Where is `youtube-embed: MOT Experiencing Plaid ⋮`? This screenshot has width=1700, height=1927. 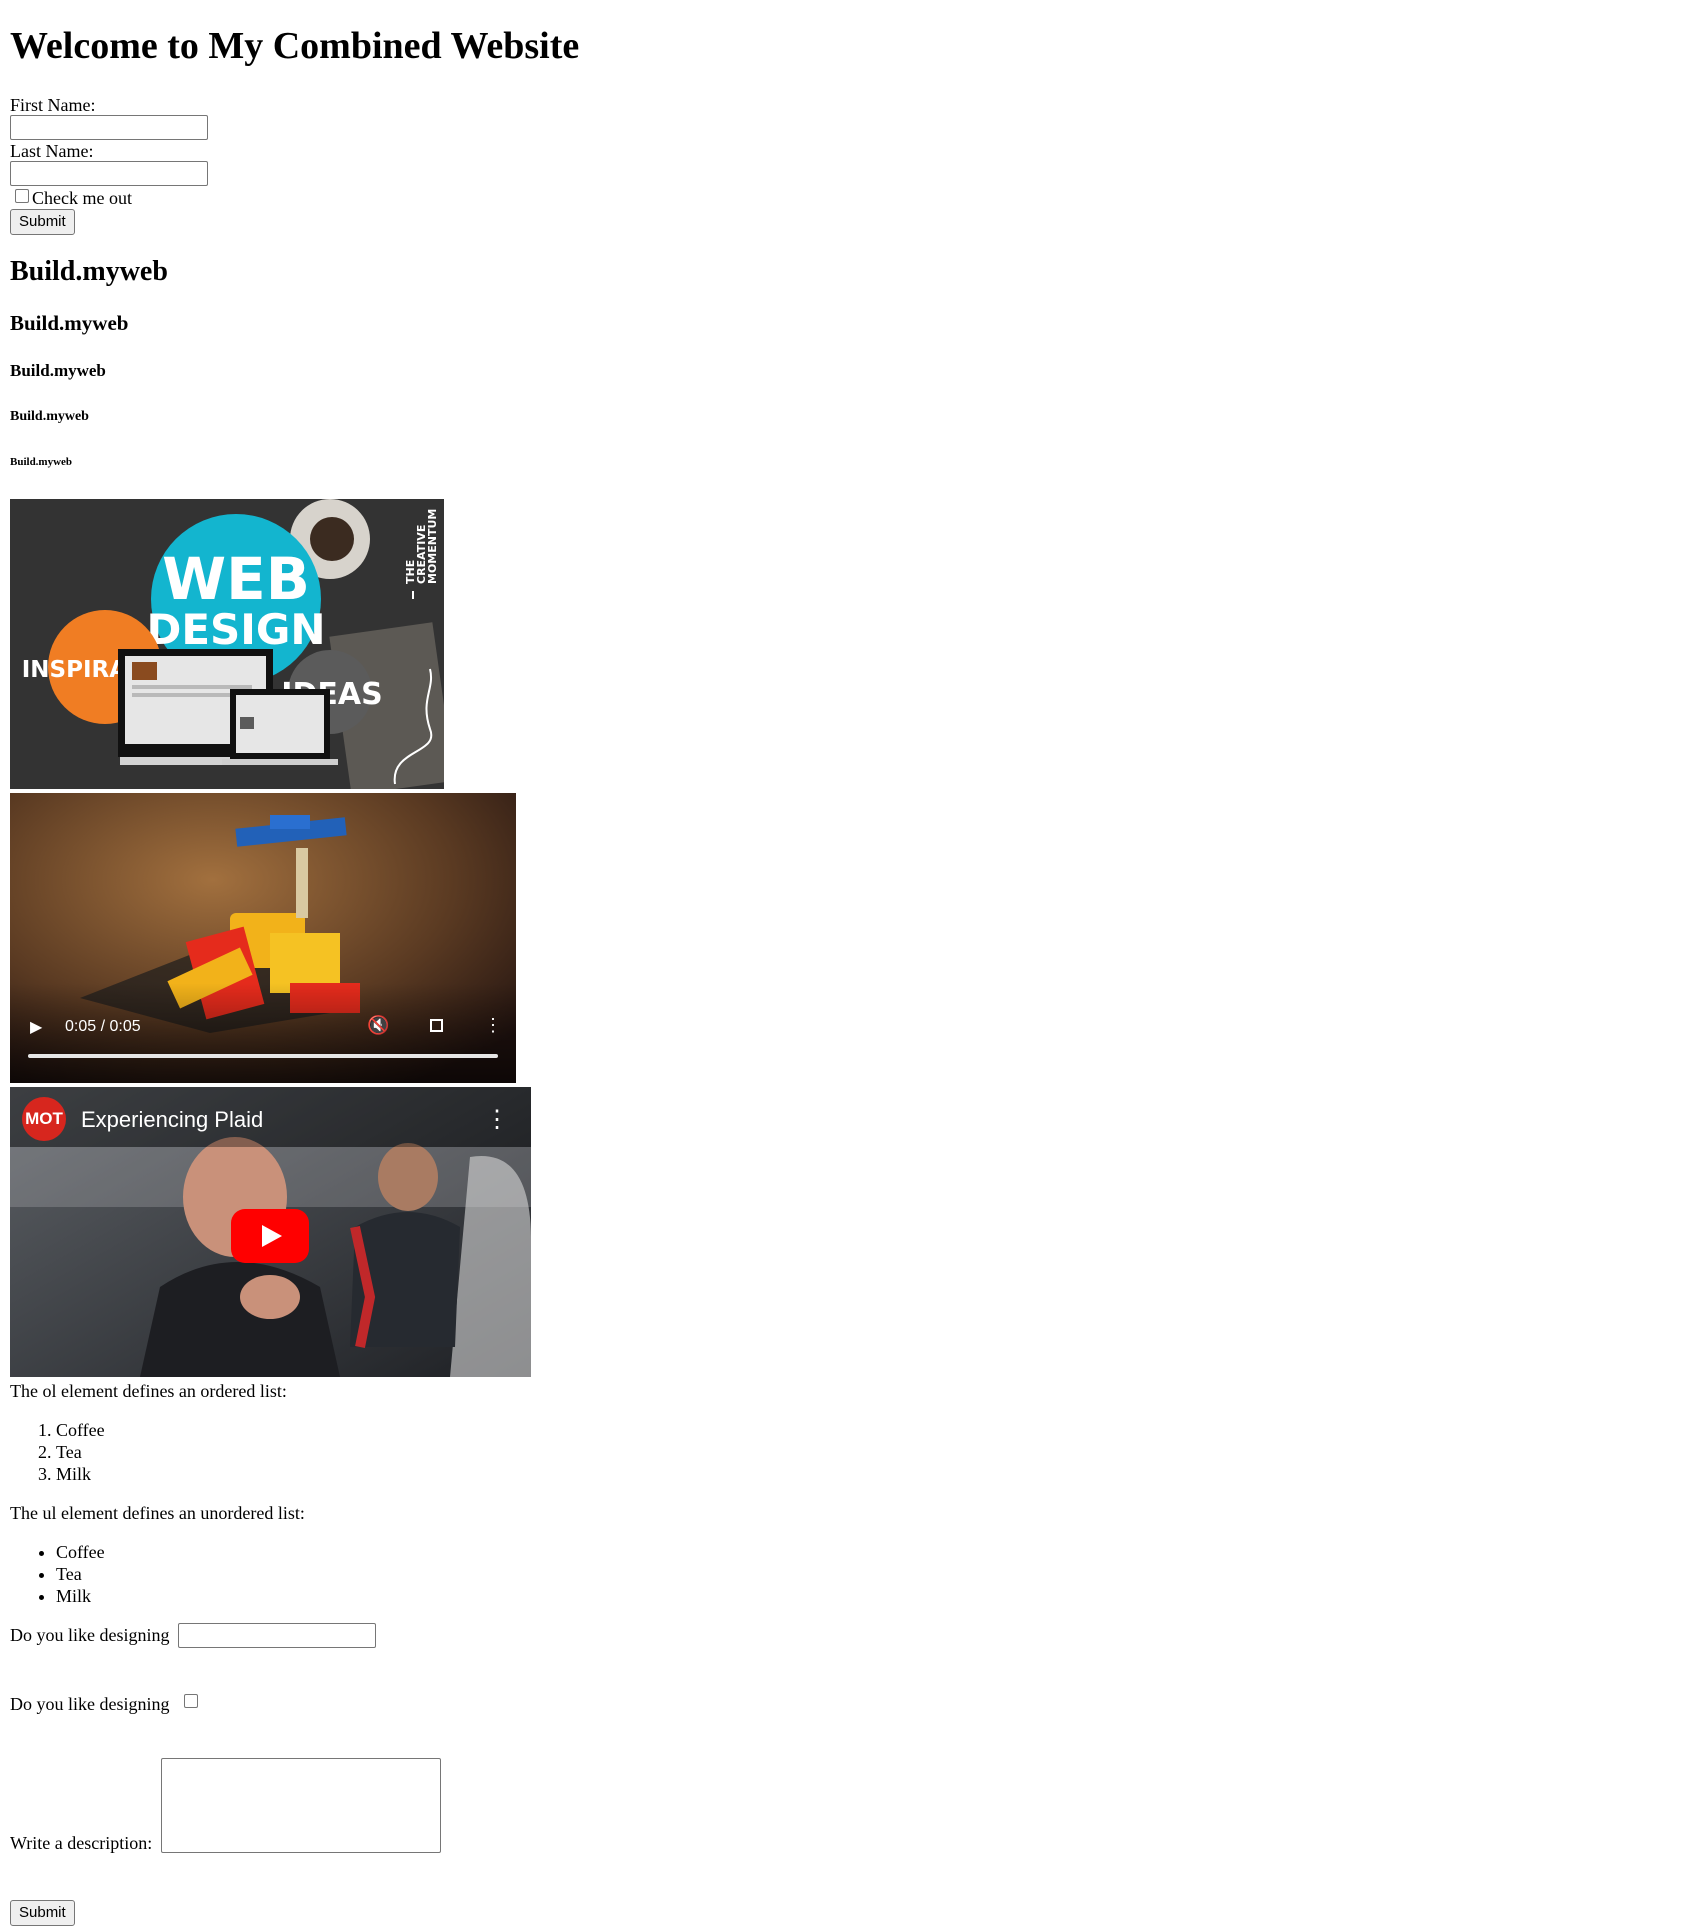 youtube-embed: MOT Experiencing Plaid ⋮ is located at coordinates (270, 1232).